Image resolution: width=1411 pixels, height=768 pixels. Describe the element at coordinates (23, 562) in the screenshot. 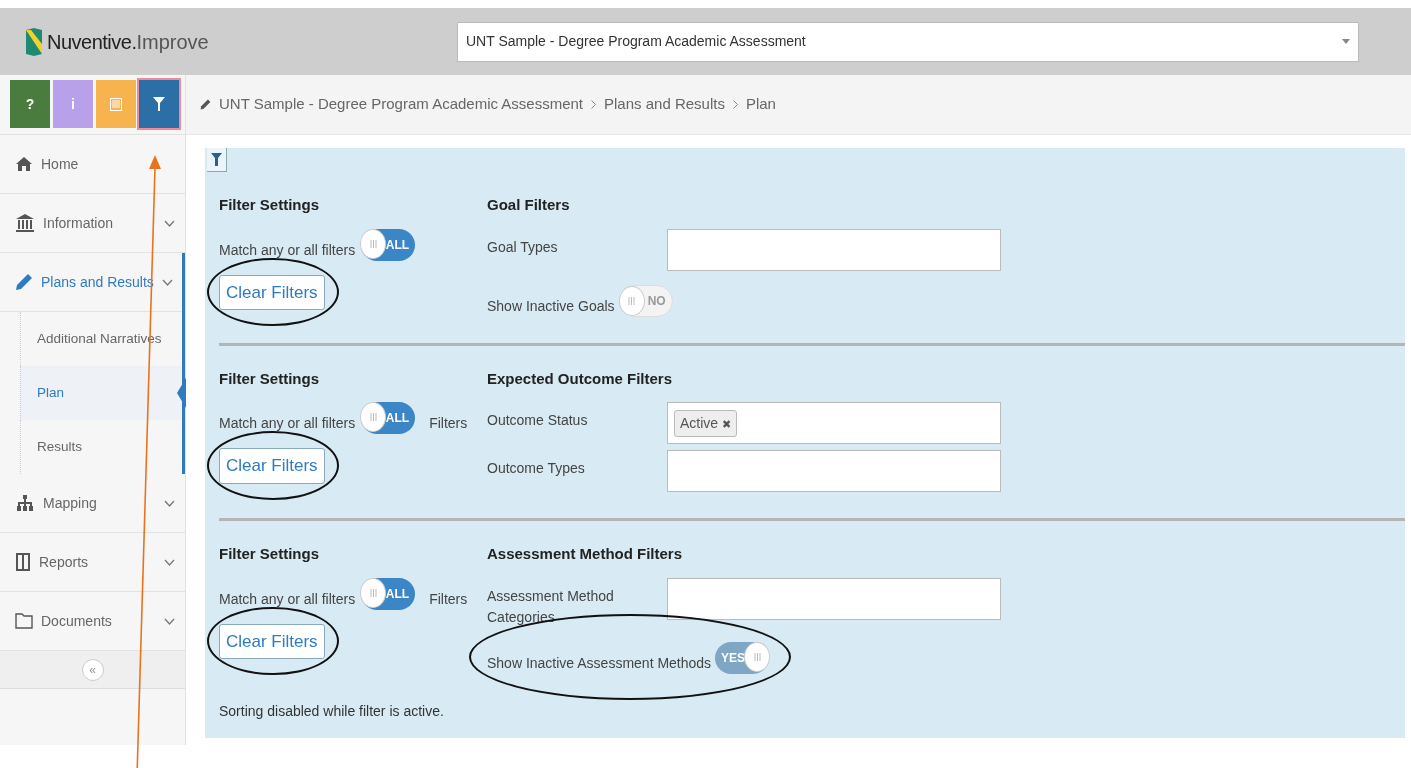

I see `columns-icon` at that location.